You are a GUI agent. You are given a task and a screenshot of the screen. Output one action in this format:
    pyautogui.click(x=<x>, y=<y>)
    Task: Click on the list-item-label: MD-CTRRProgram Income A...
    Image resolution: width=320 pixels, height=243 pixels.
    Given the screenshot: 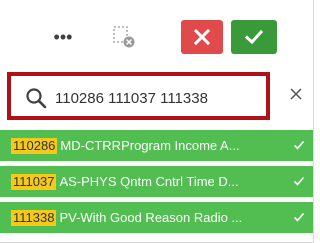 What is the action you would take?
    pyautogui.click(x=150, y=145)
    